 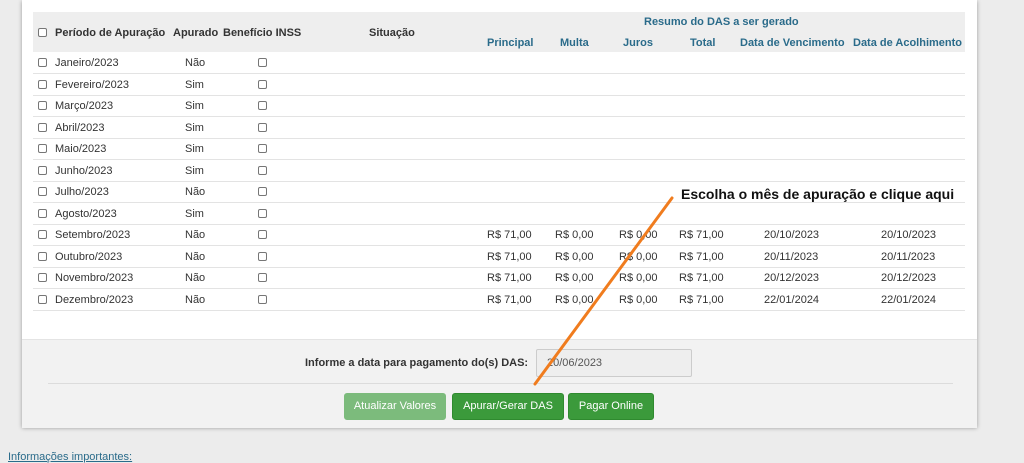 What do you see at coordinates (603, 291) in the screenshot?
I see `annotation-arrow` at bounding box center [603, 291].